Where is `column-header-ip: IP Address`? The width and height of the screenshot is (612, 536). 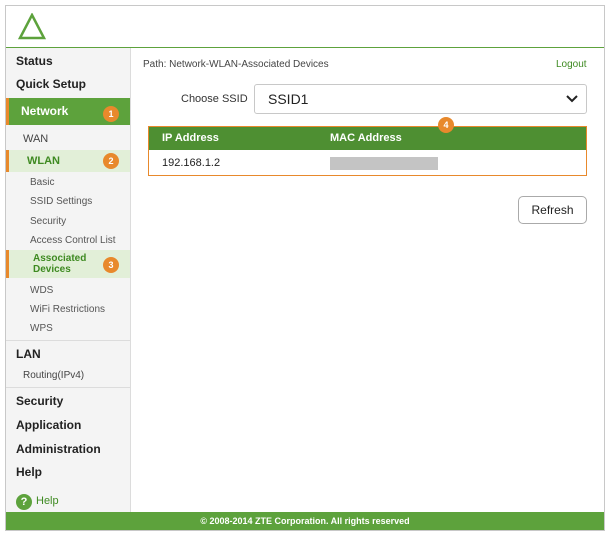
column-header-ip: IP Address is located at coordinates (190, 138).